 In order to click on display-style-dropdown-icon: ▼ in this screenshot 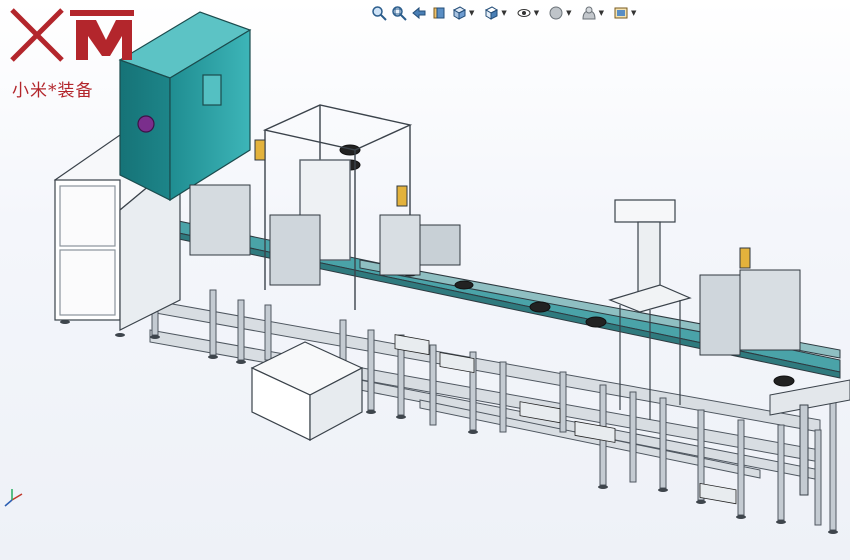, I will do `click(503, 13)`.